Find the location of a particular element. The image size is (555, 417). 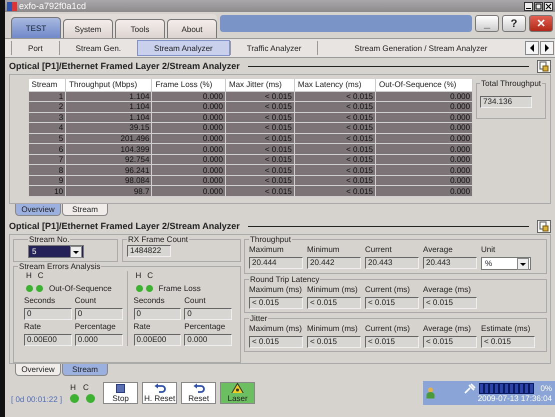

sub-tab: Port is located at coordinates (35, 48).